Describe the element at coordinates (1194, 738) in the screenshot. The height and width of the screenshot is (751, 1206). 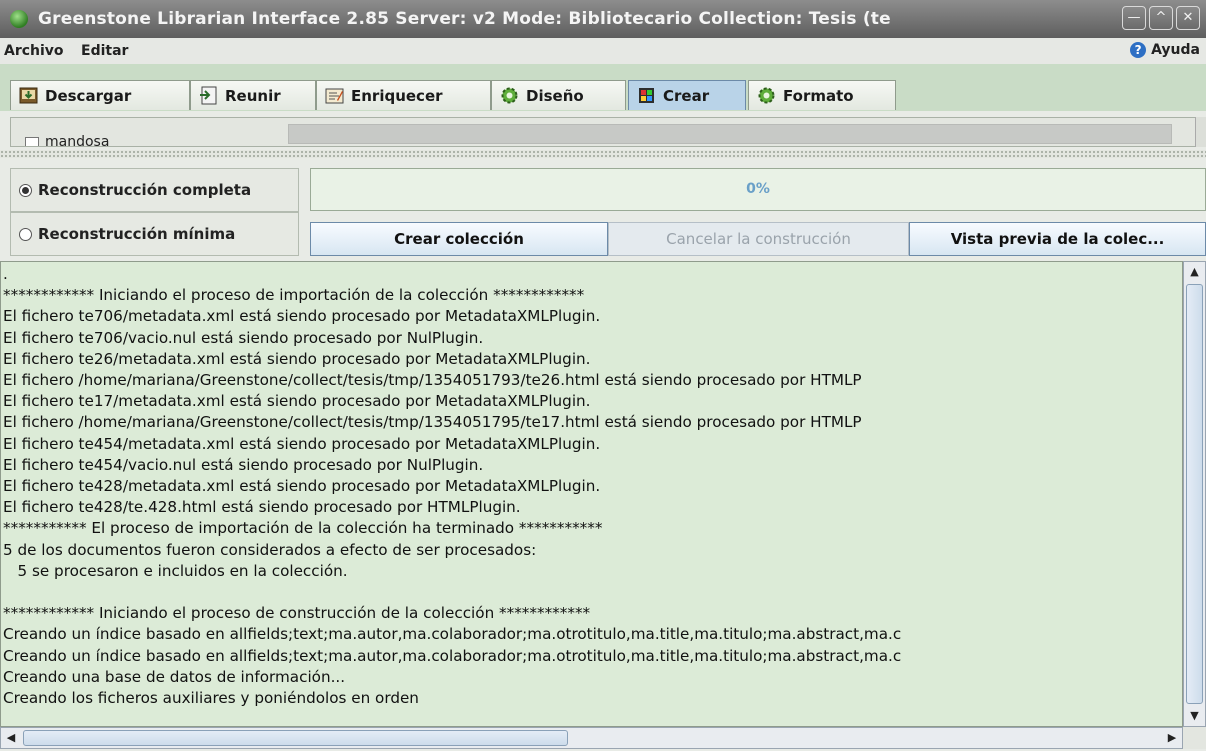
I see `scrollbar-corner` at that location.